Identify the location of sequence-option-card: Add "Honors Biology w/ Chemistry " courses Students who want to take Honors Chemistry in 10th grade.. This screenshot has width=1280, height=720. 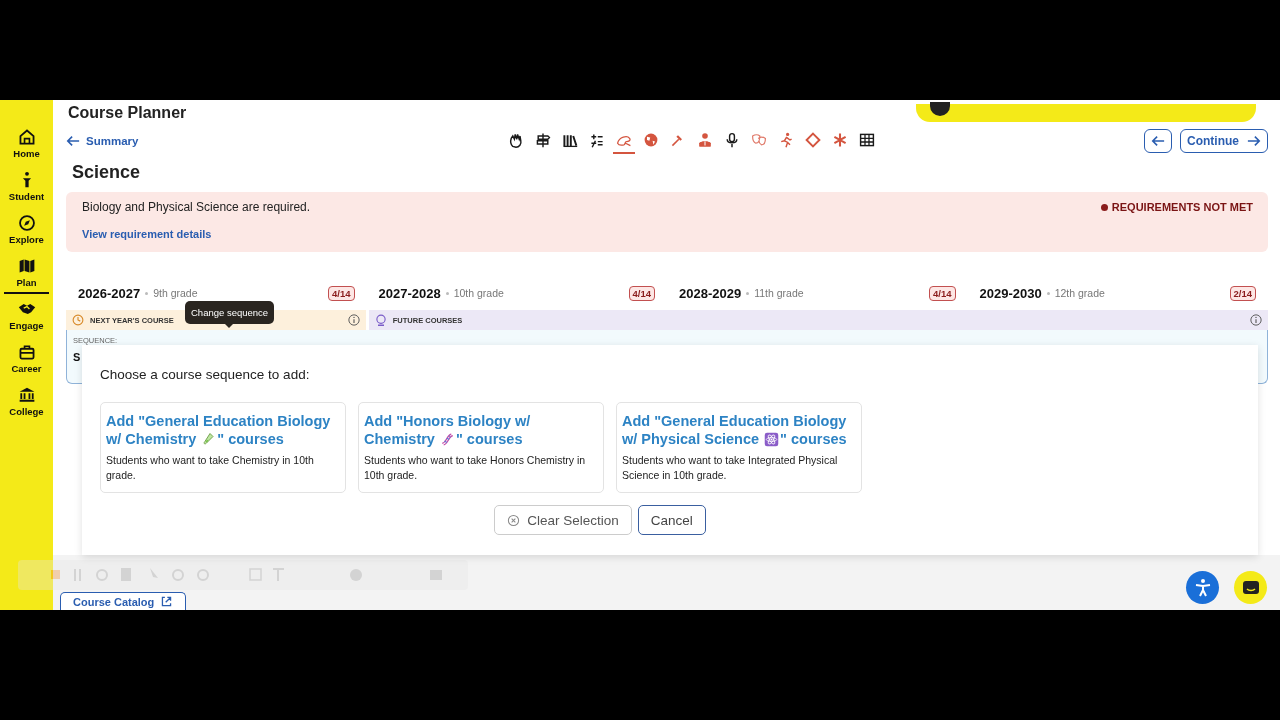
(481, 447).